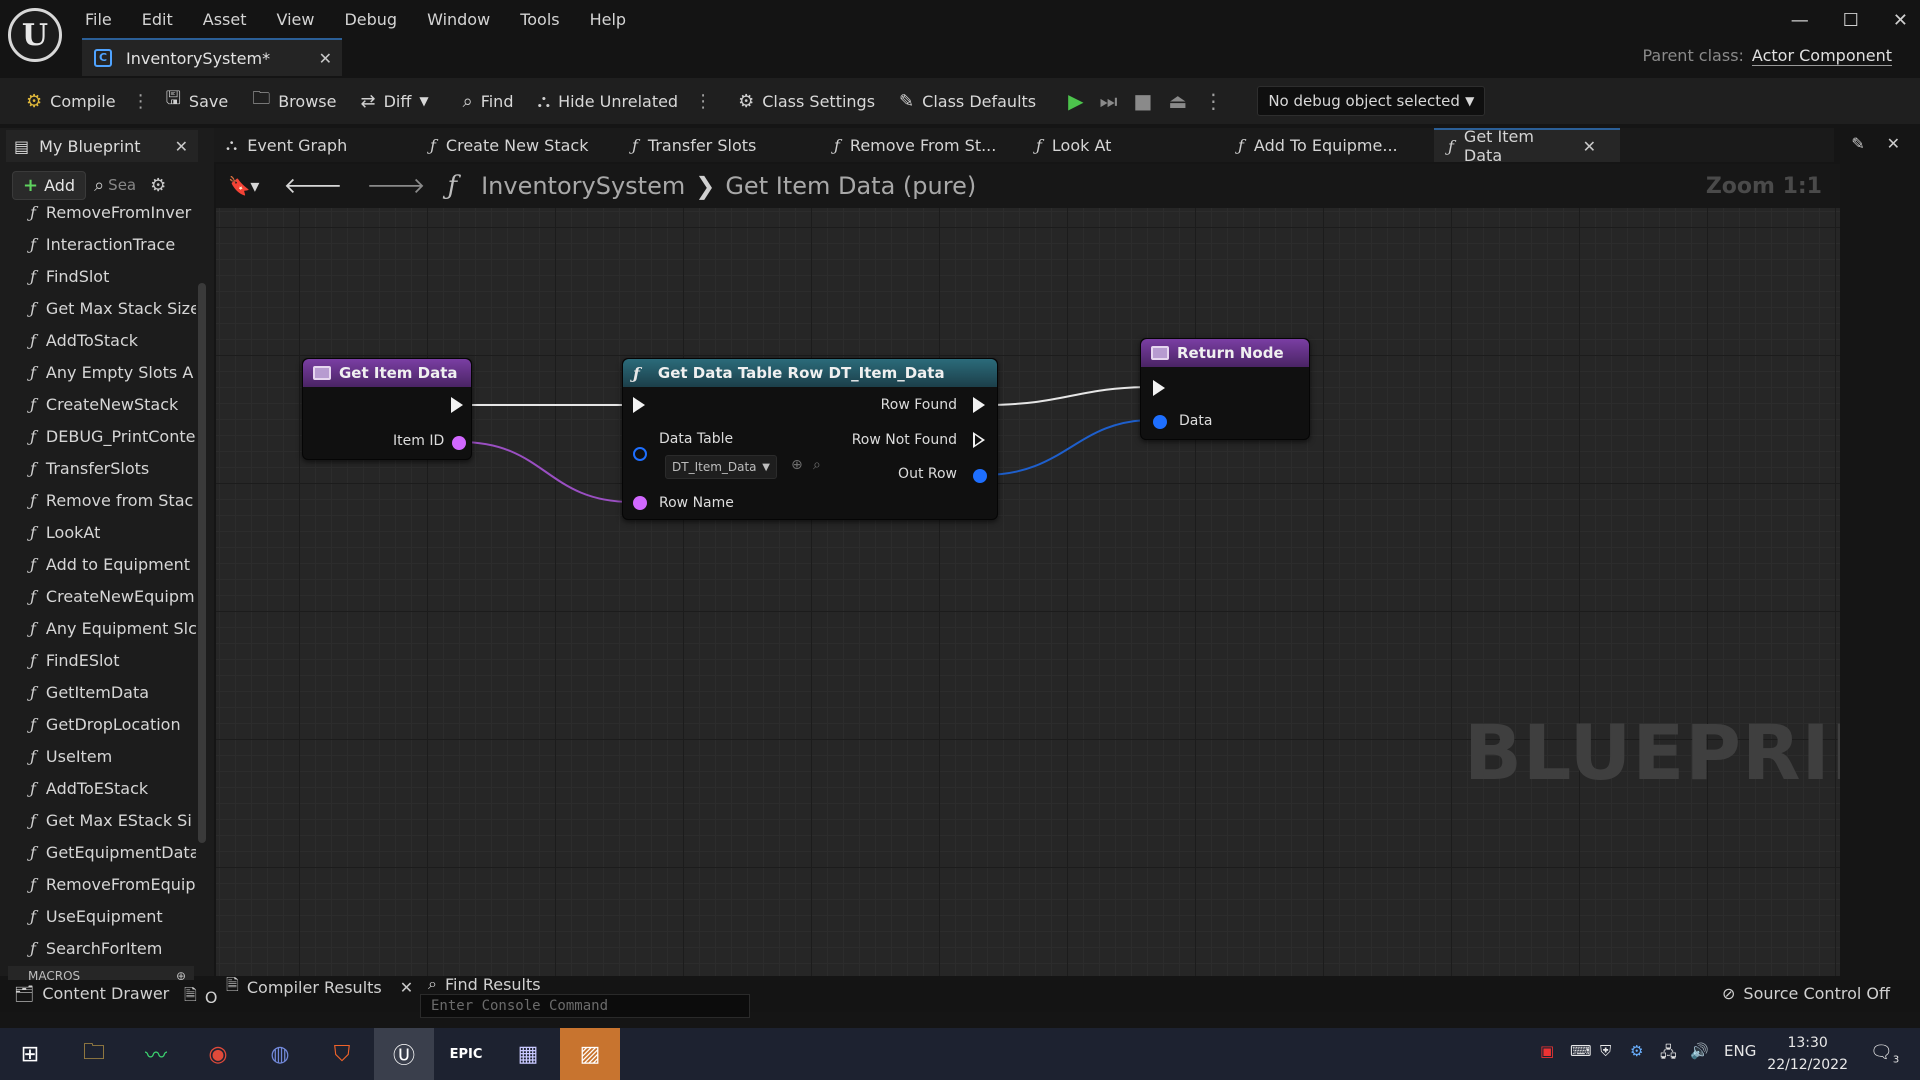 This screenshot has width=1920, height=1080. I want to click on close-window-icon: ✕, so click(1900, 20).